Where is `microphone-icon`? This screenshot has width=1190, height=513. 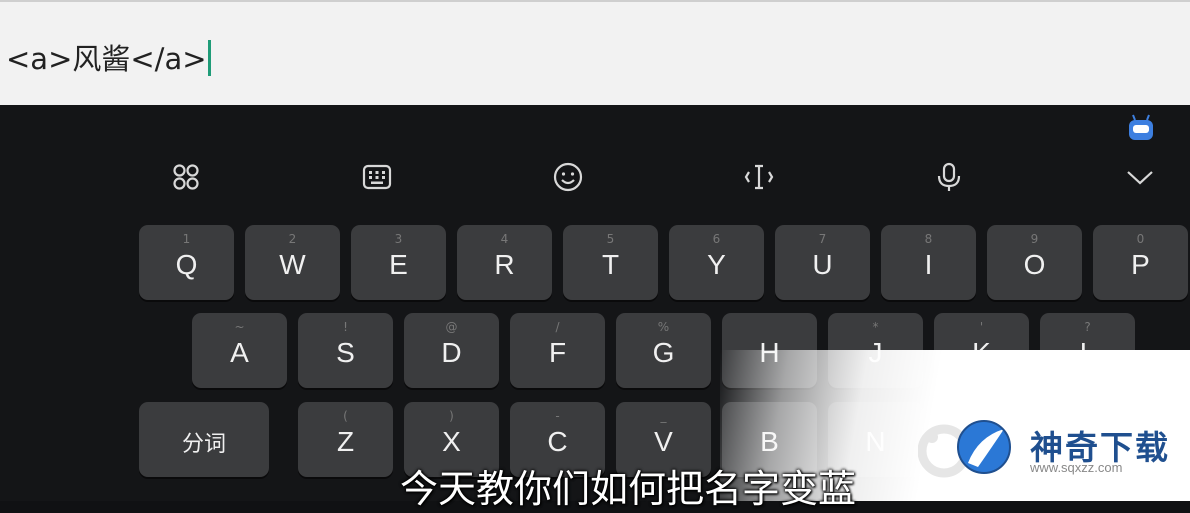
microphone-icon is located at coordinates (949, 177).